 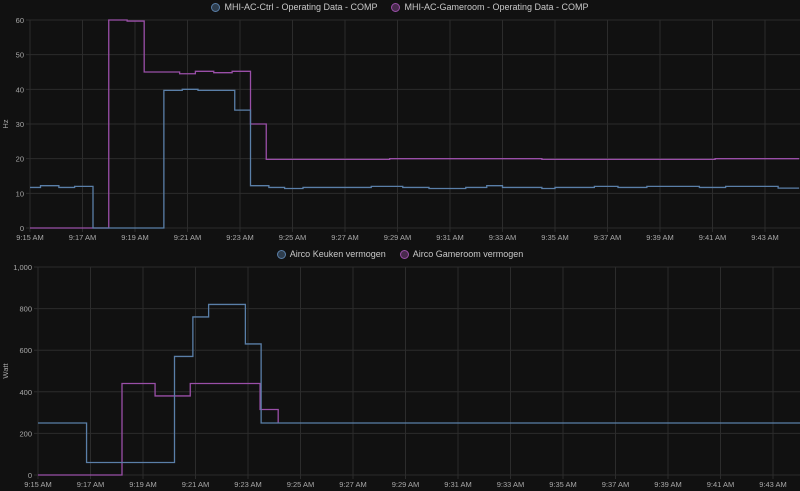 I want to click on y-axis-label: Hz, so click(x=5, y=123).